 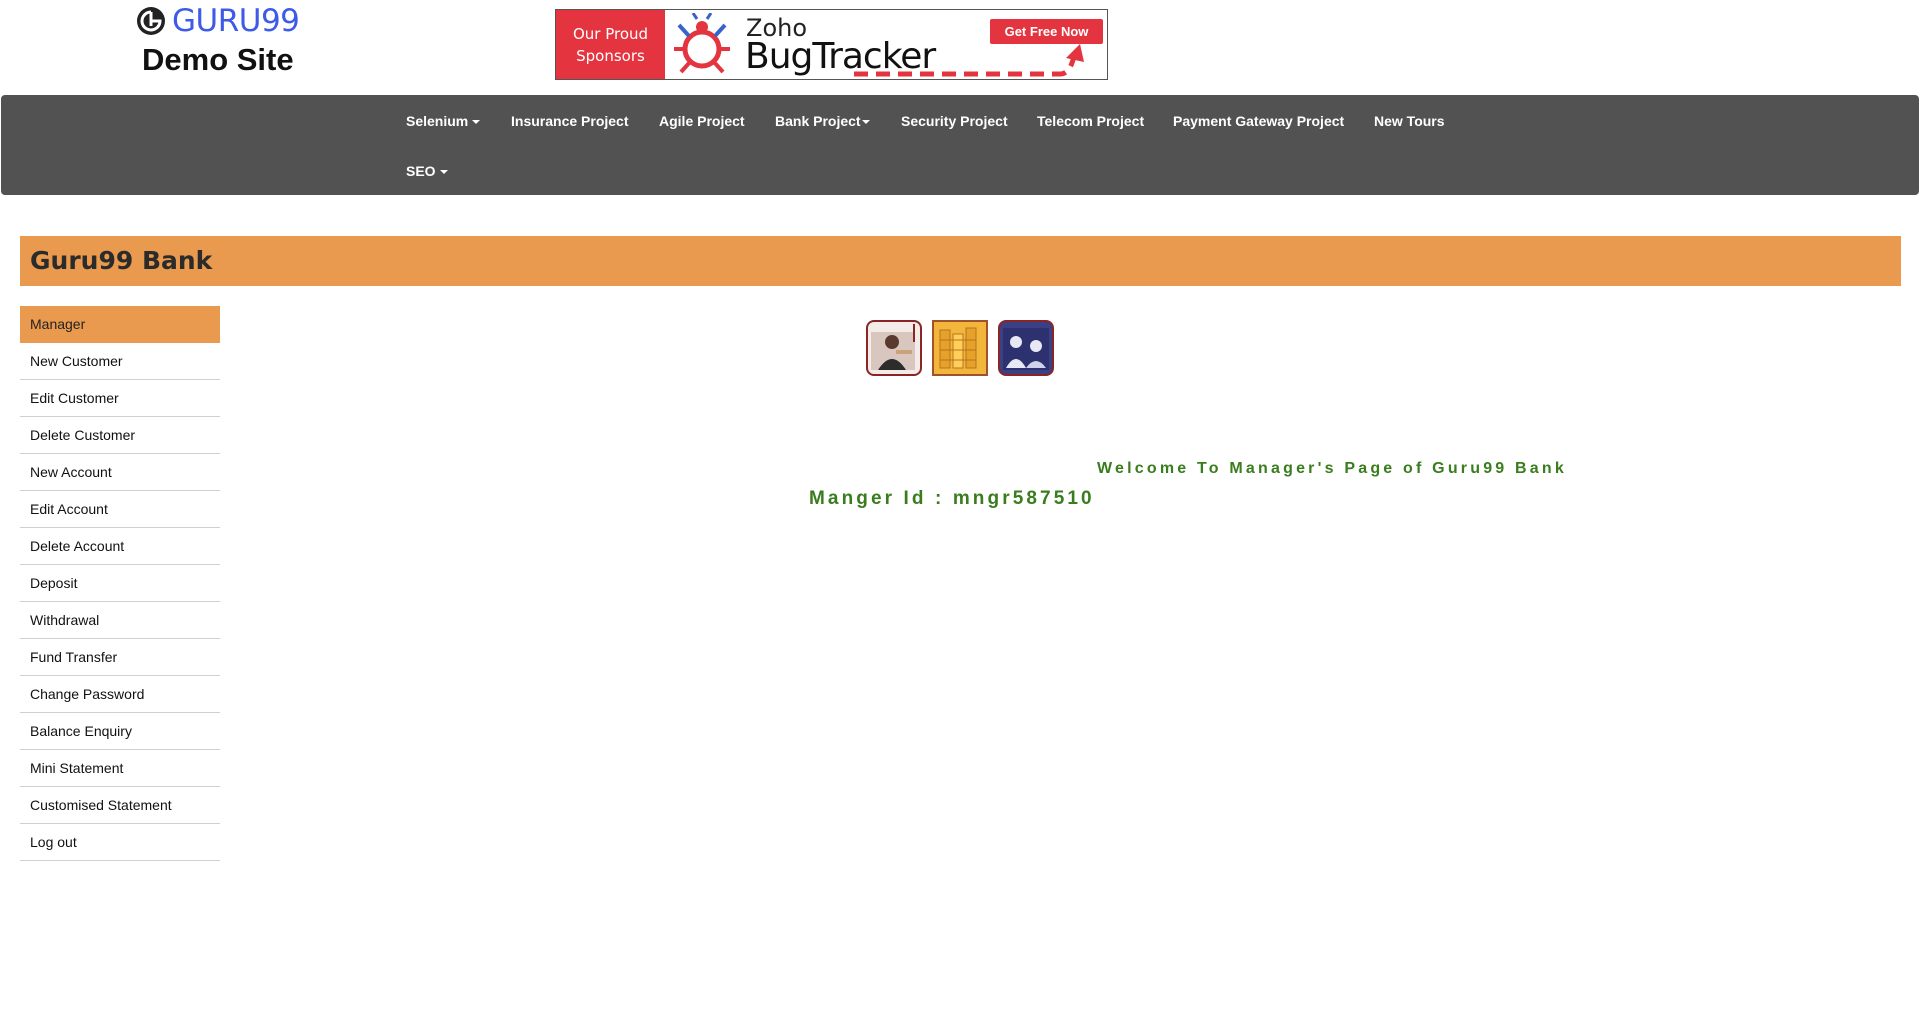 I want to click on nav-item-bank-project: Bank Project, so click(x=822, y=121).